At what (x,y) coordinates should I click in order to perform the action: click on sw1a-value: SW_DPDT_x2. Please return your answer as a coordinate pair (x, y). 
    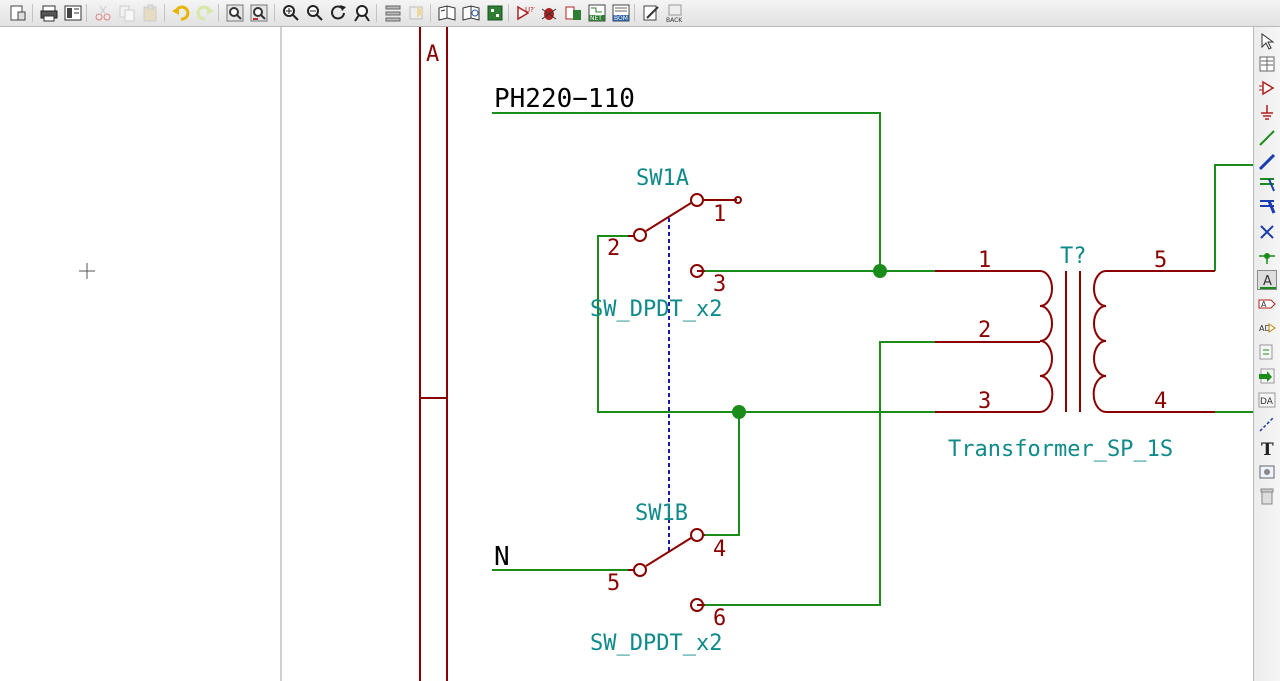
    Looking at the image, I should click on (656, 309).